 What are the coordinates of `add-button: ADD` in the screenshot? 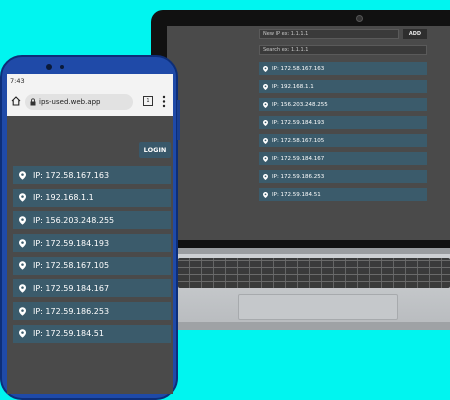 It's located at (415, 34).